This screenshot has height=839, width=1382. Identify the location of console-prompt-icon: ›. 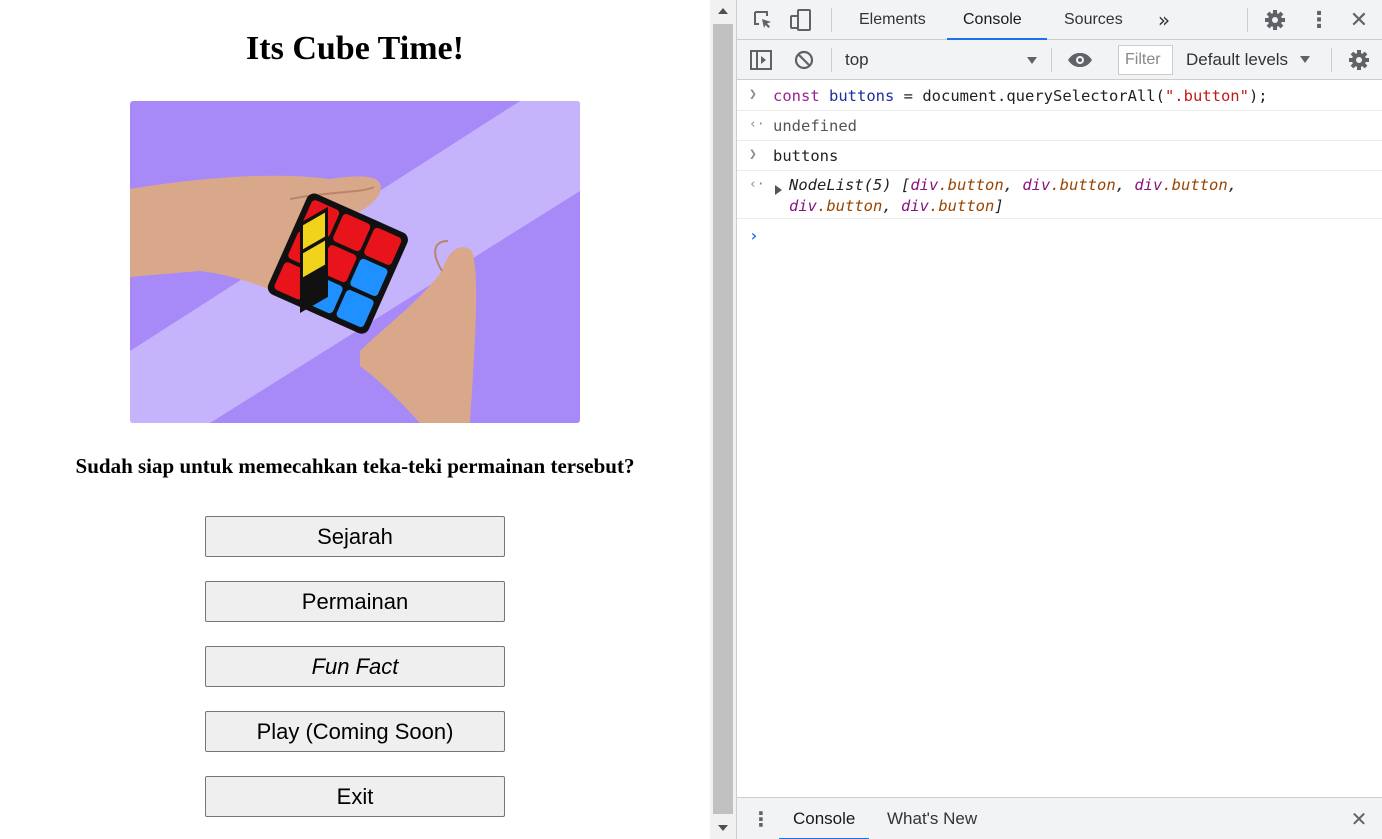
(754, 235).